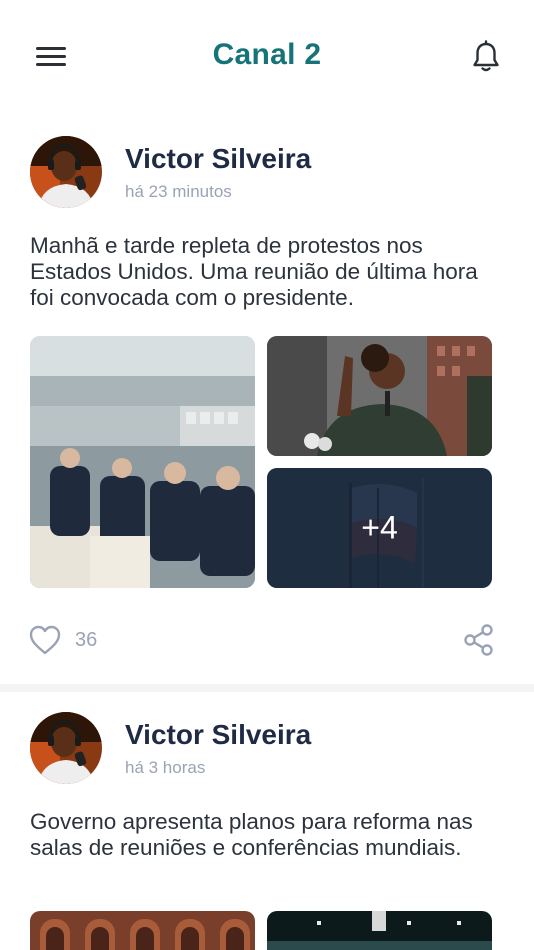 The height and width of the screenshot is (950, 534). I want to click on meeting-photo, so click(142, 462).